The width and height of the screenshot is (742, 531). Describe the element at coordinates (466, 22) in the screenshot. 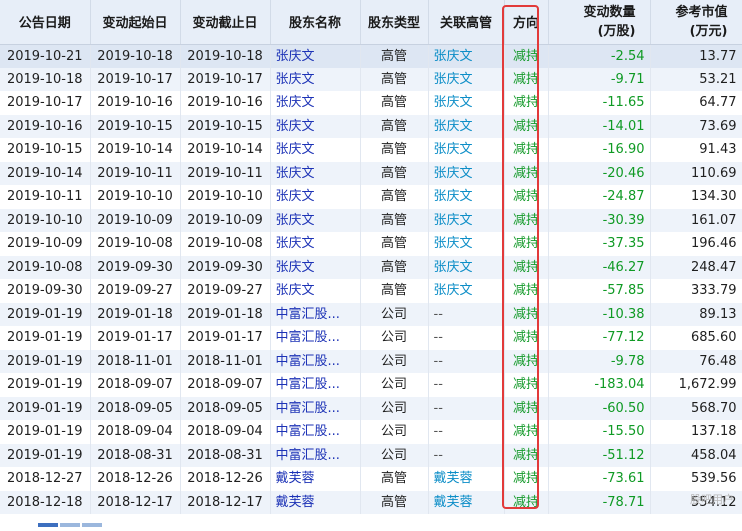

I see `header-related-exec: 关联高管` at that location.